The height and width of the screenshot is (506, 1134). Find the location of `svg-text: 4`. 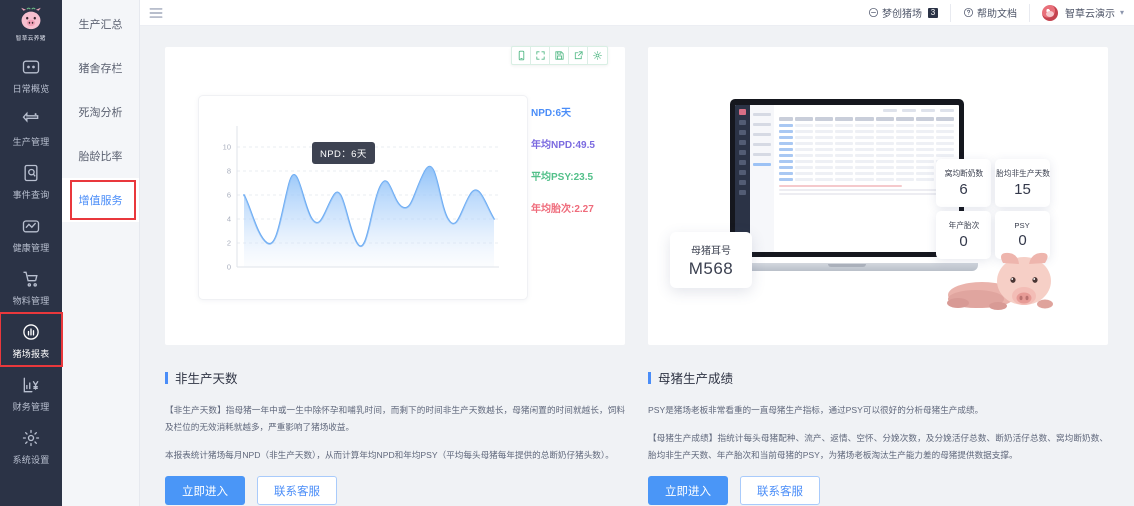

svg-text: 4 is located at coordinates (229, 219).